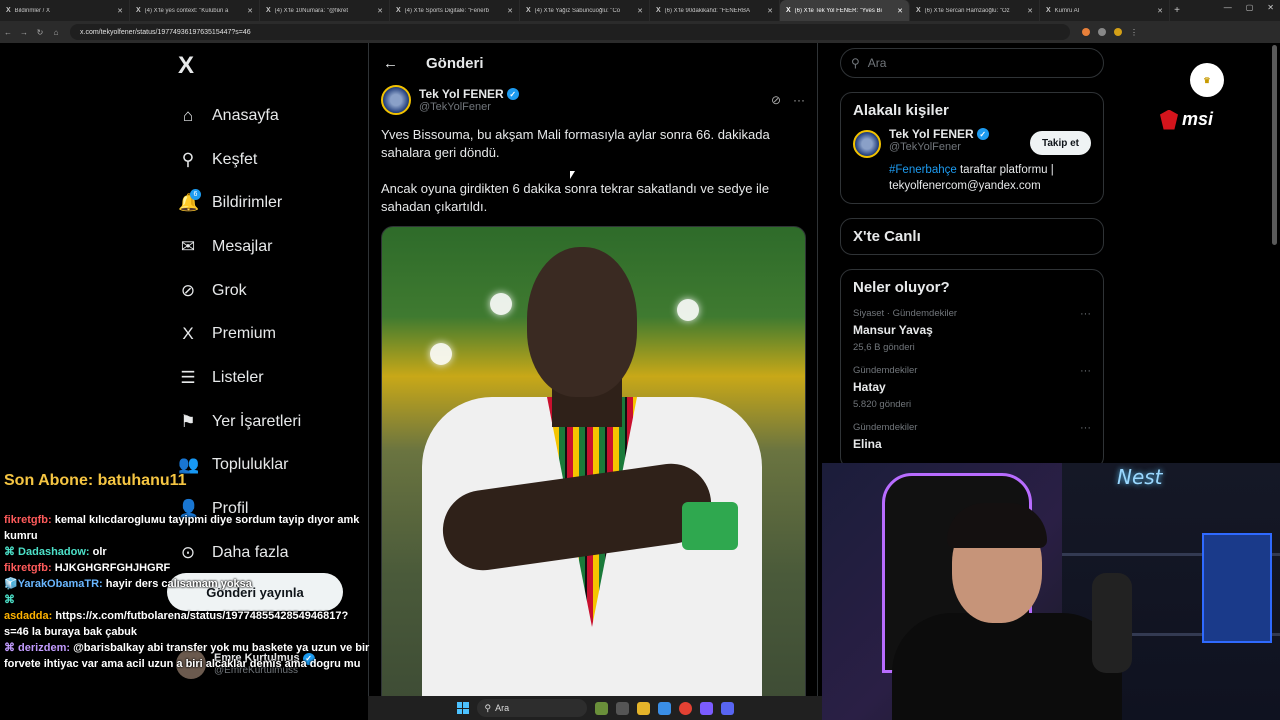  I want to click on microphone, so click(1112, 623).